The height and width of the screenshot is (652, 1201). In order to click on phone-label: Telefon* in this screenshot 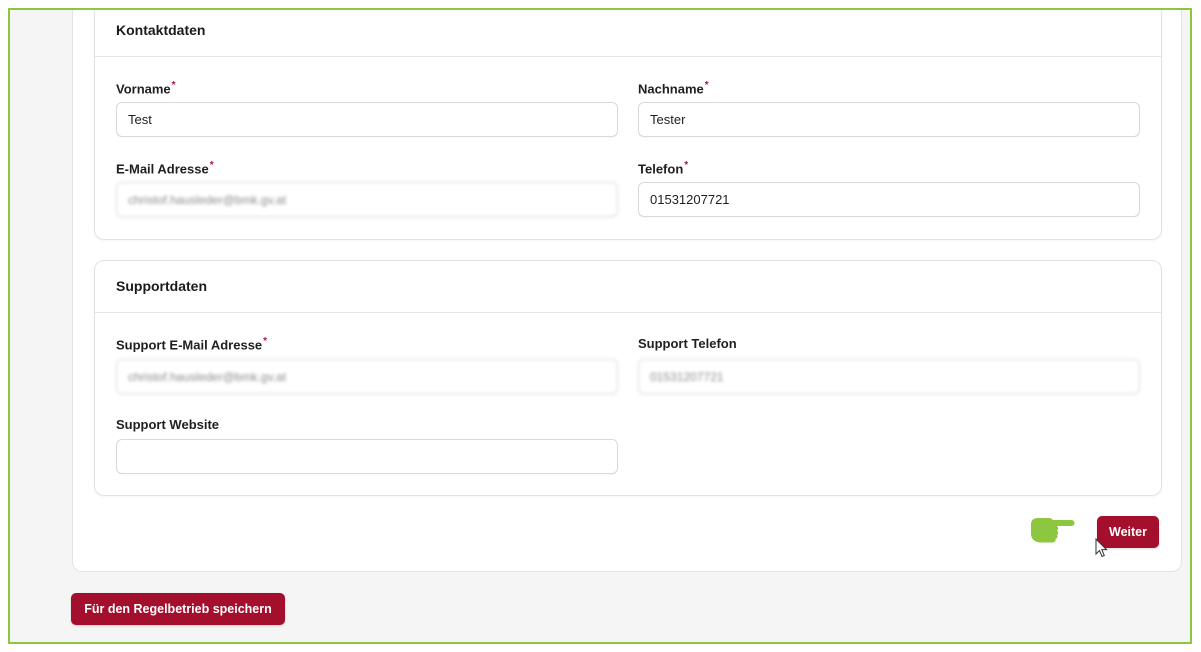, I will do `click(663, 168)`.